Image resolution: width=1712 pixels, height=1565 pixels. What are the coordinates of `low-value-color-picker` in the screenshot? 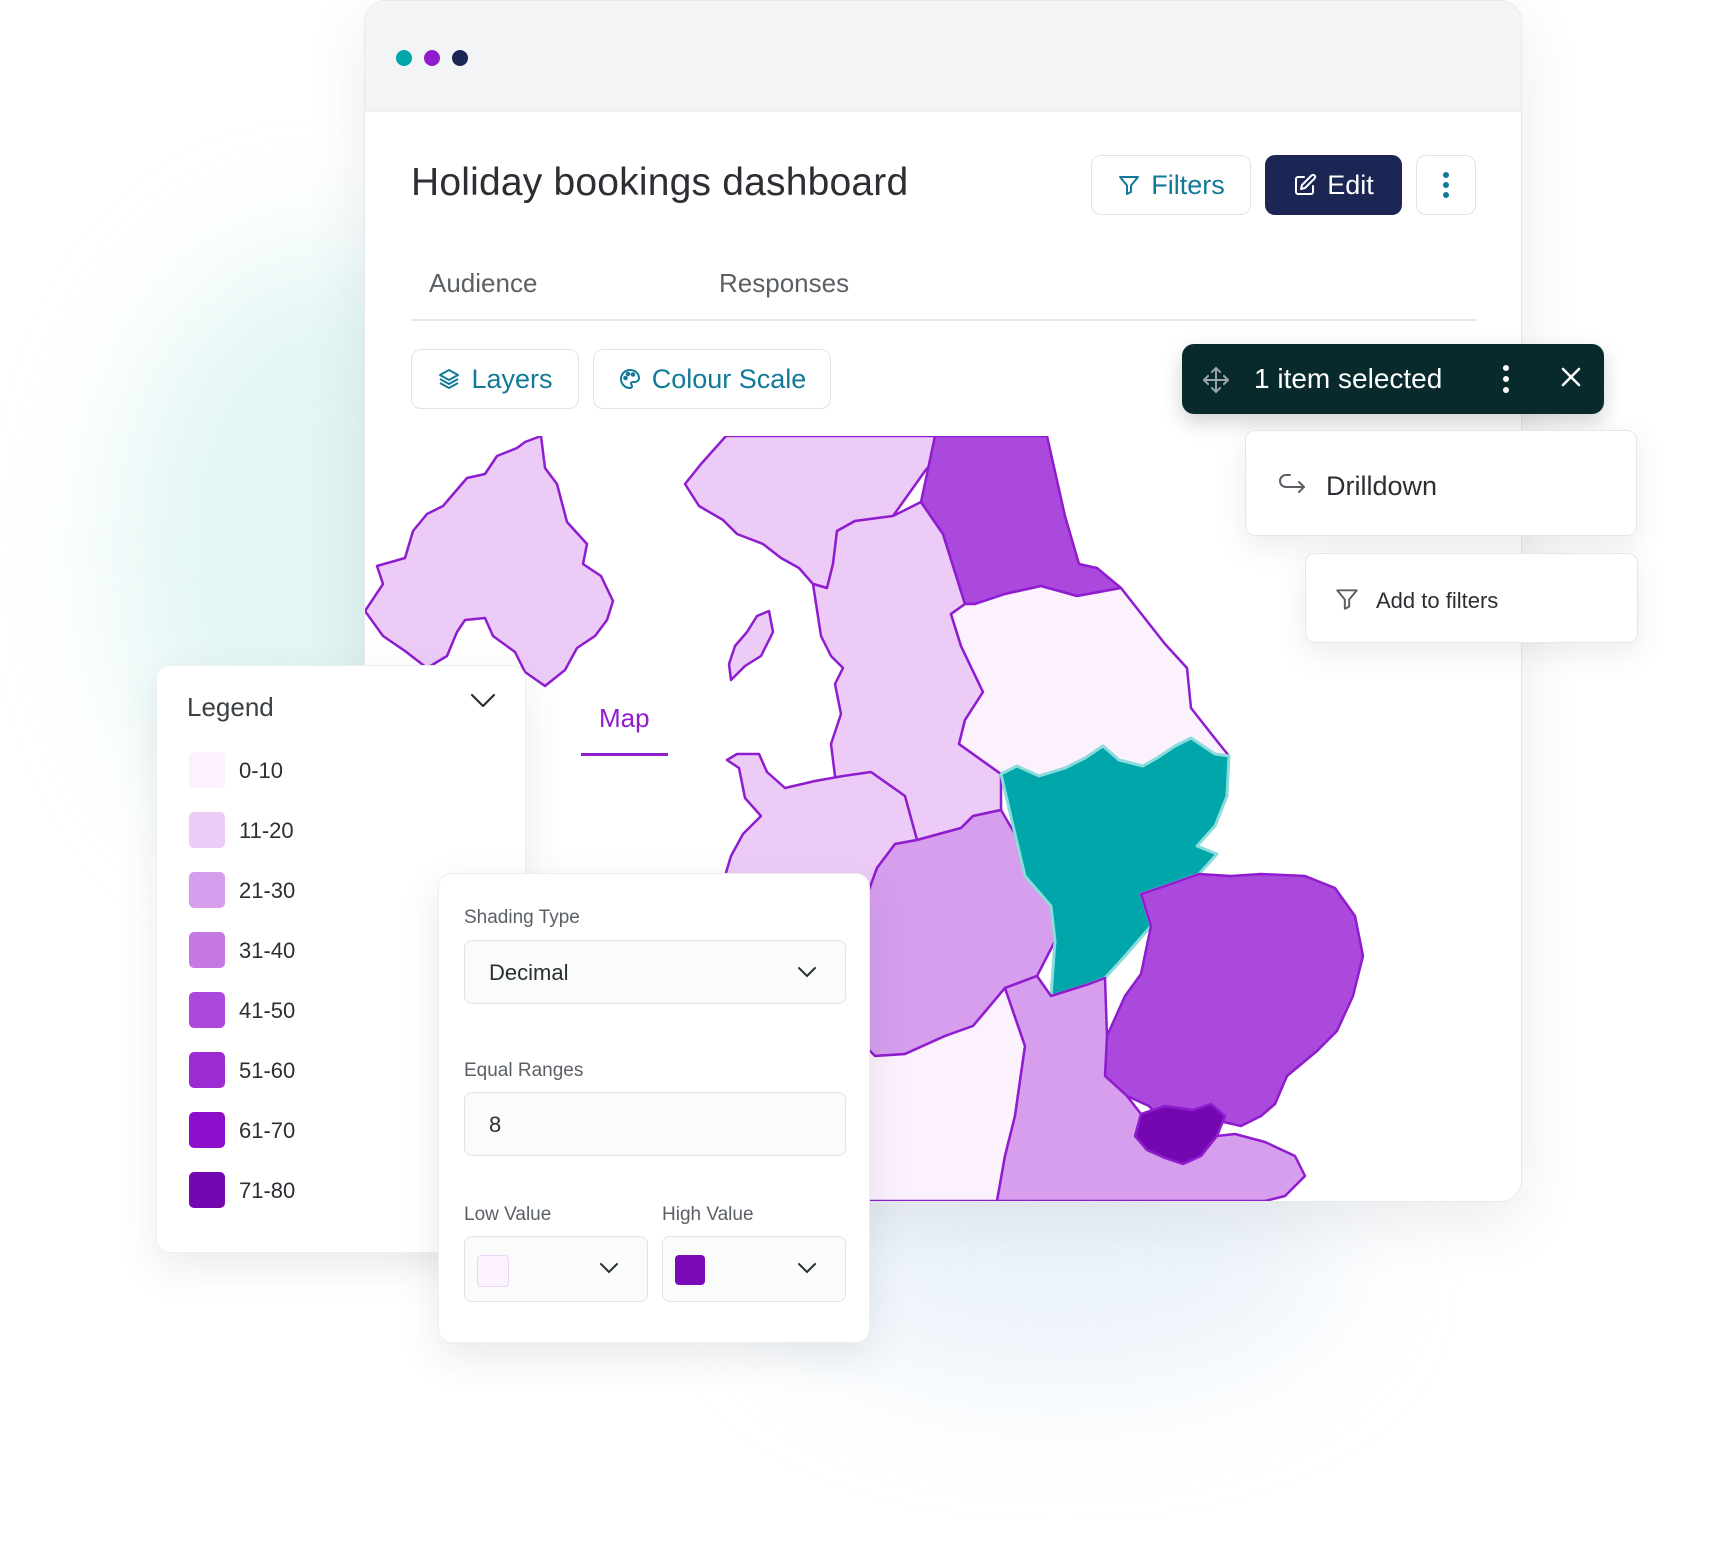 It's located at (556, 1269).